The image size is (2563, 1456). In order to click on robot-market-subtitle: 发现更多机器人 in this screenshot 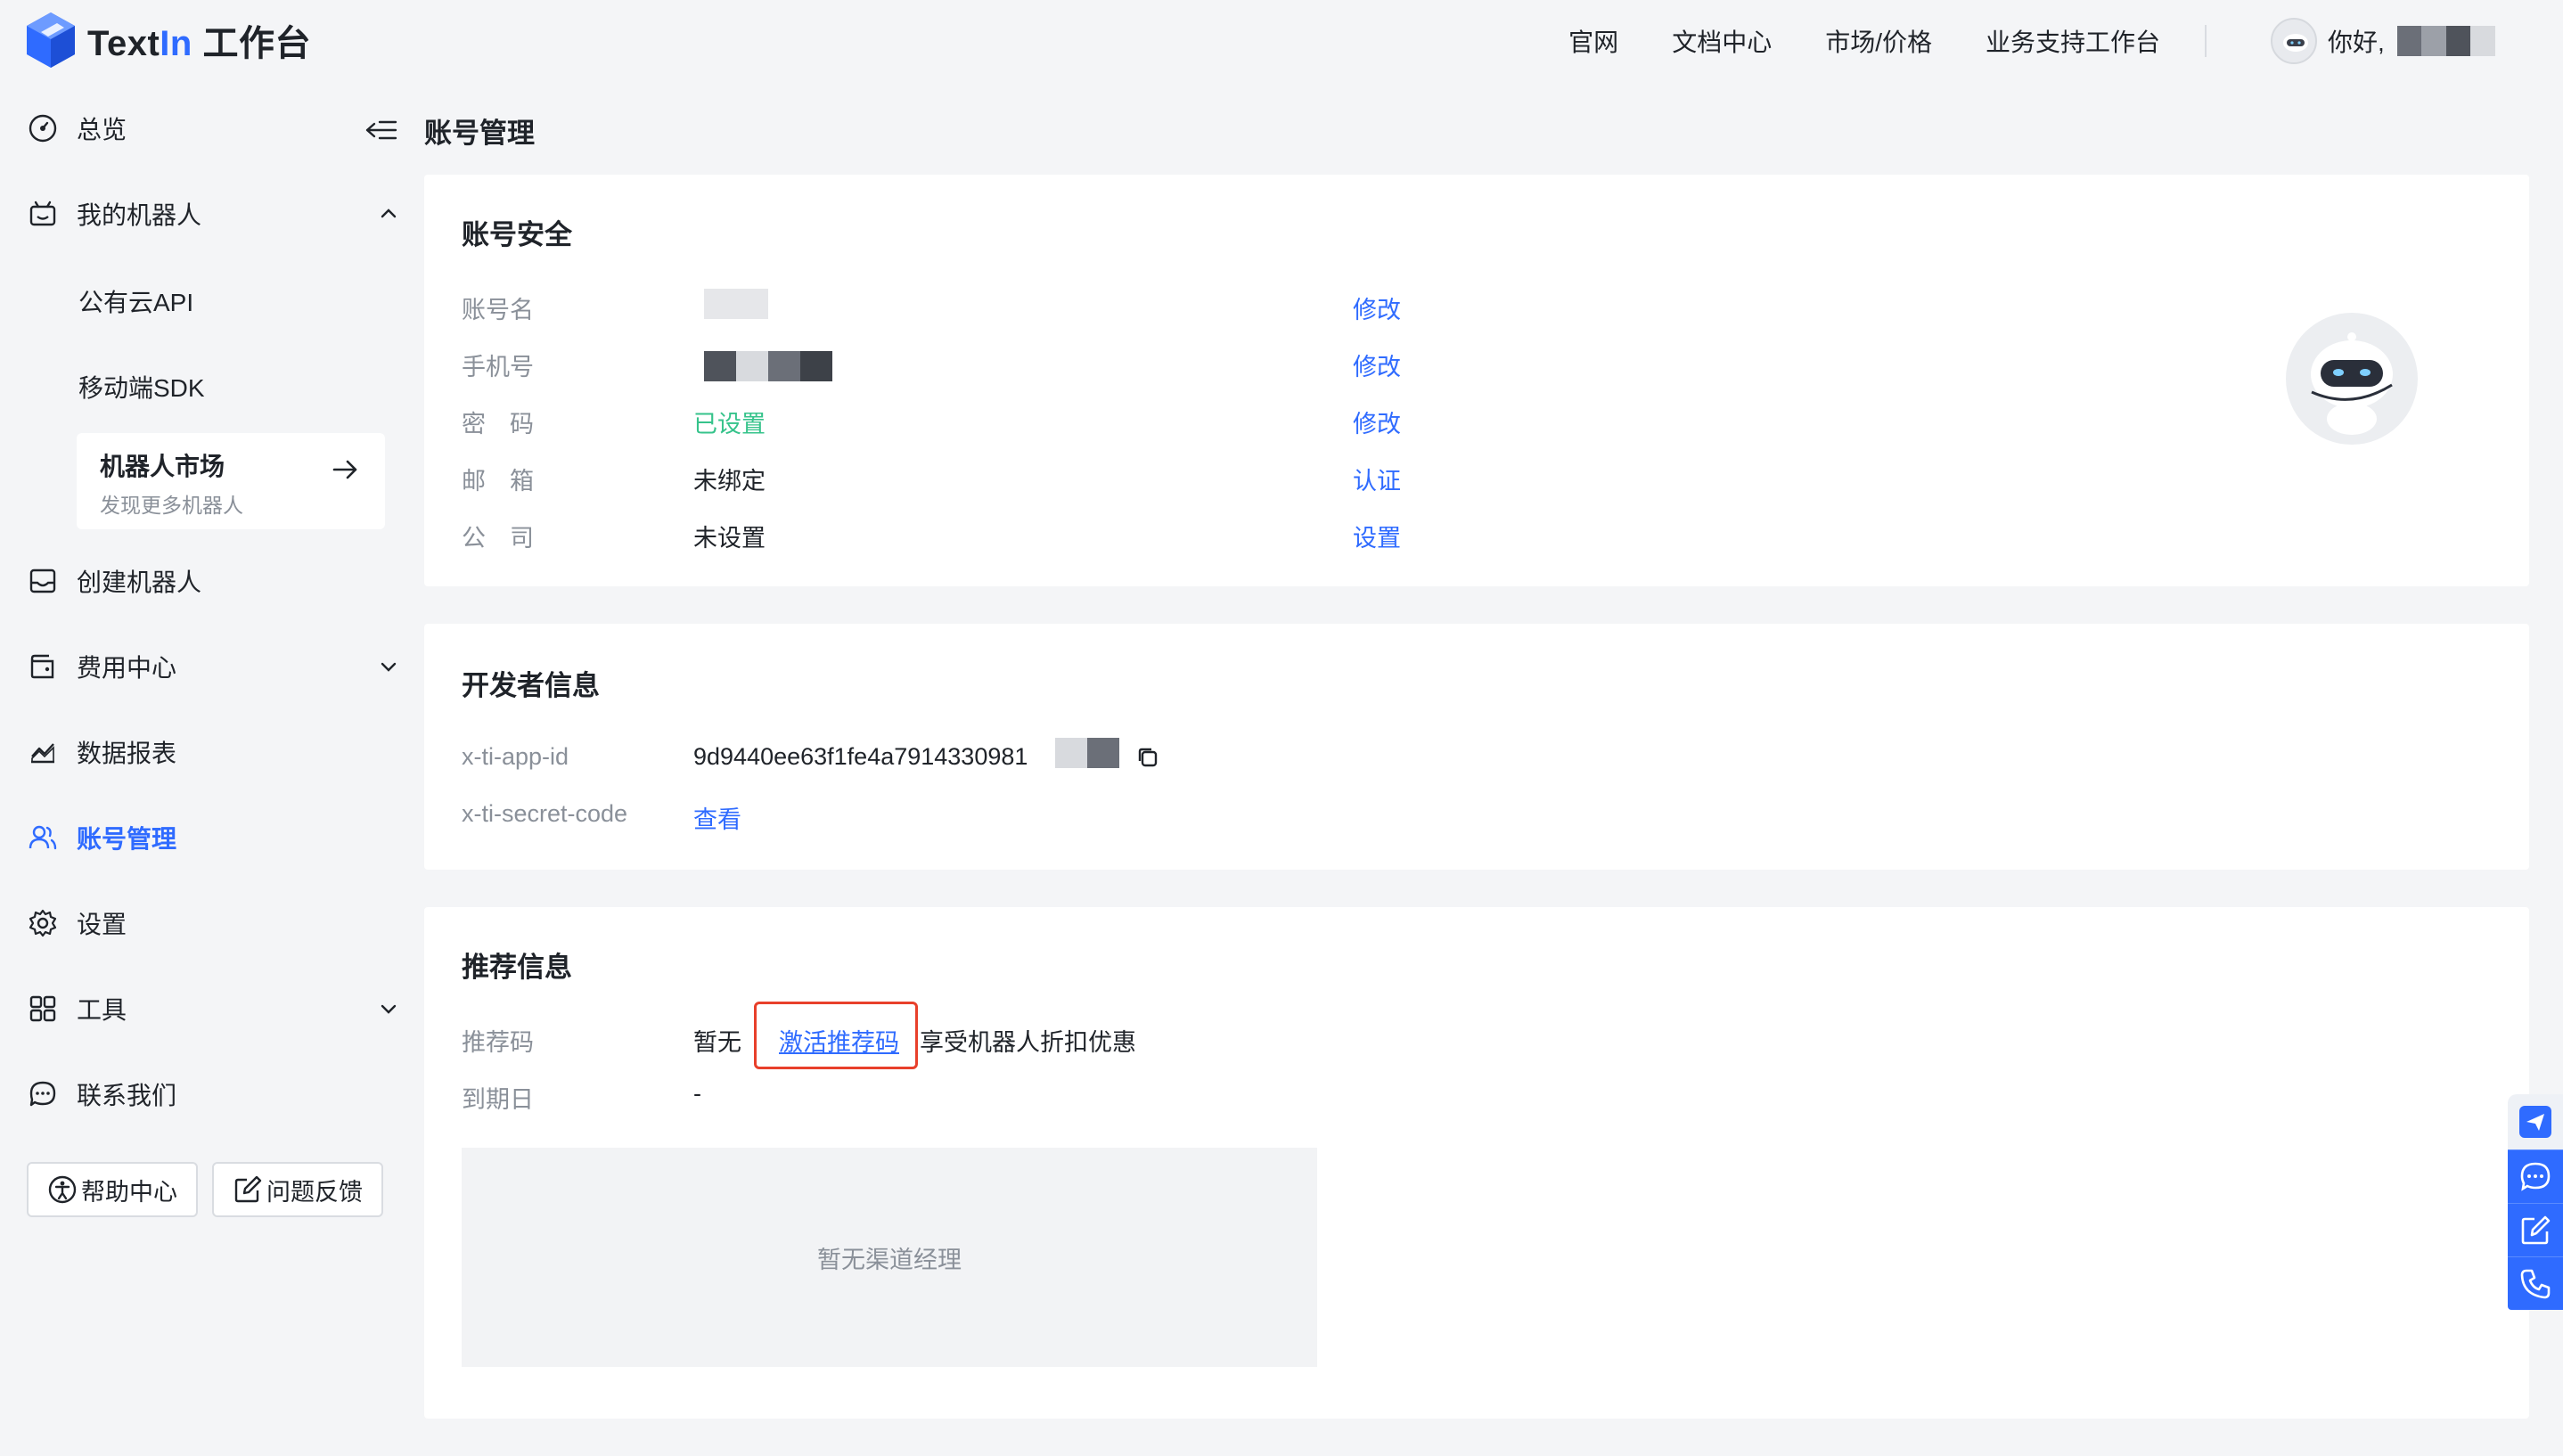, I will do `click(171, 505)`.